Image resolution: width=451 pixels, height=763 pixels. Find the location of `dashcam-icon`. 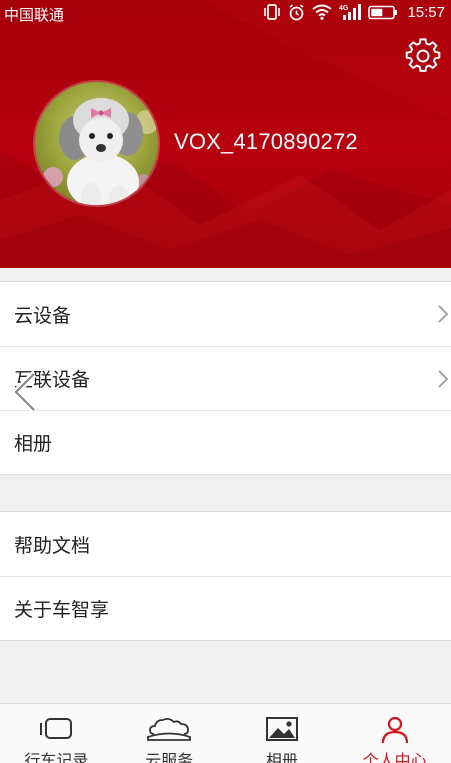

dashcam-icon is located at coordinates (56, 728).